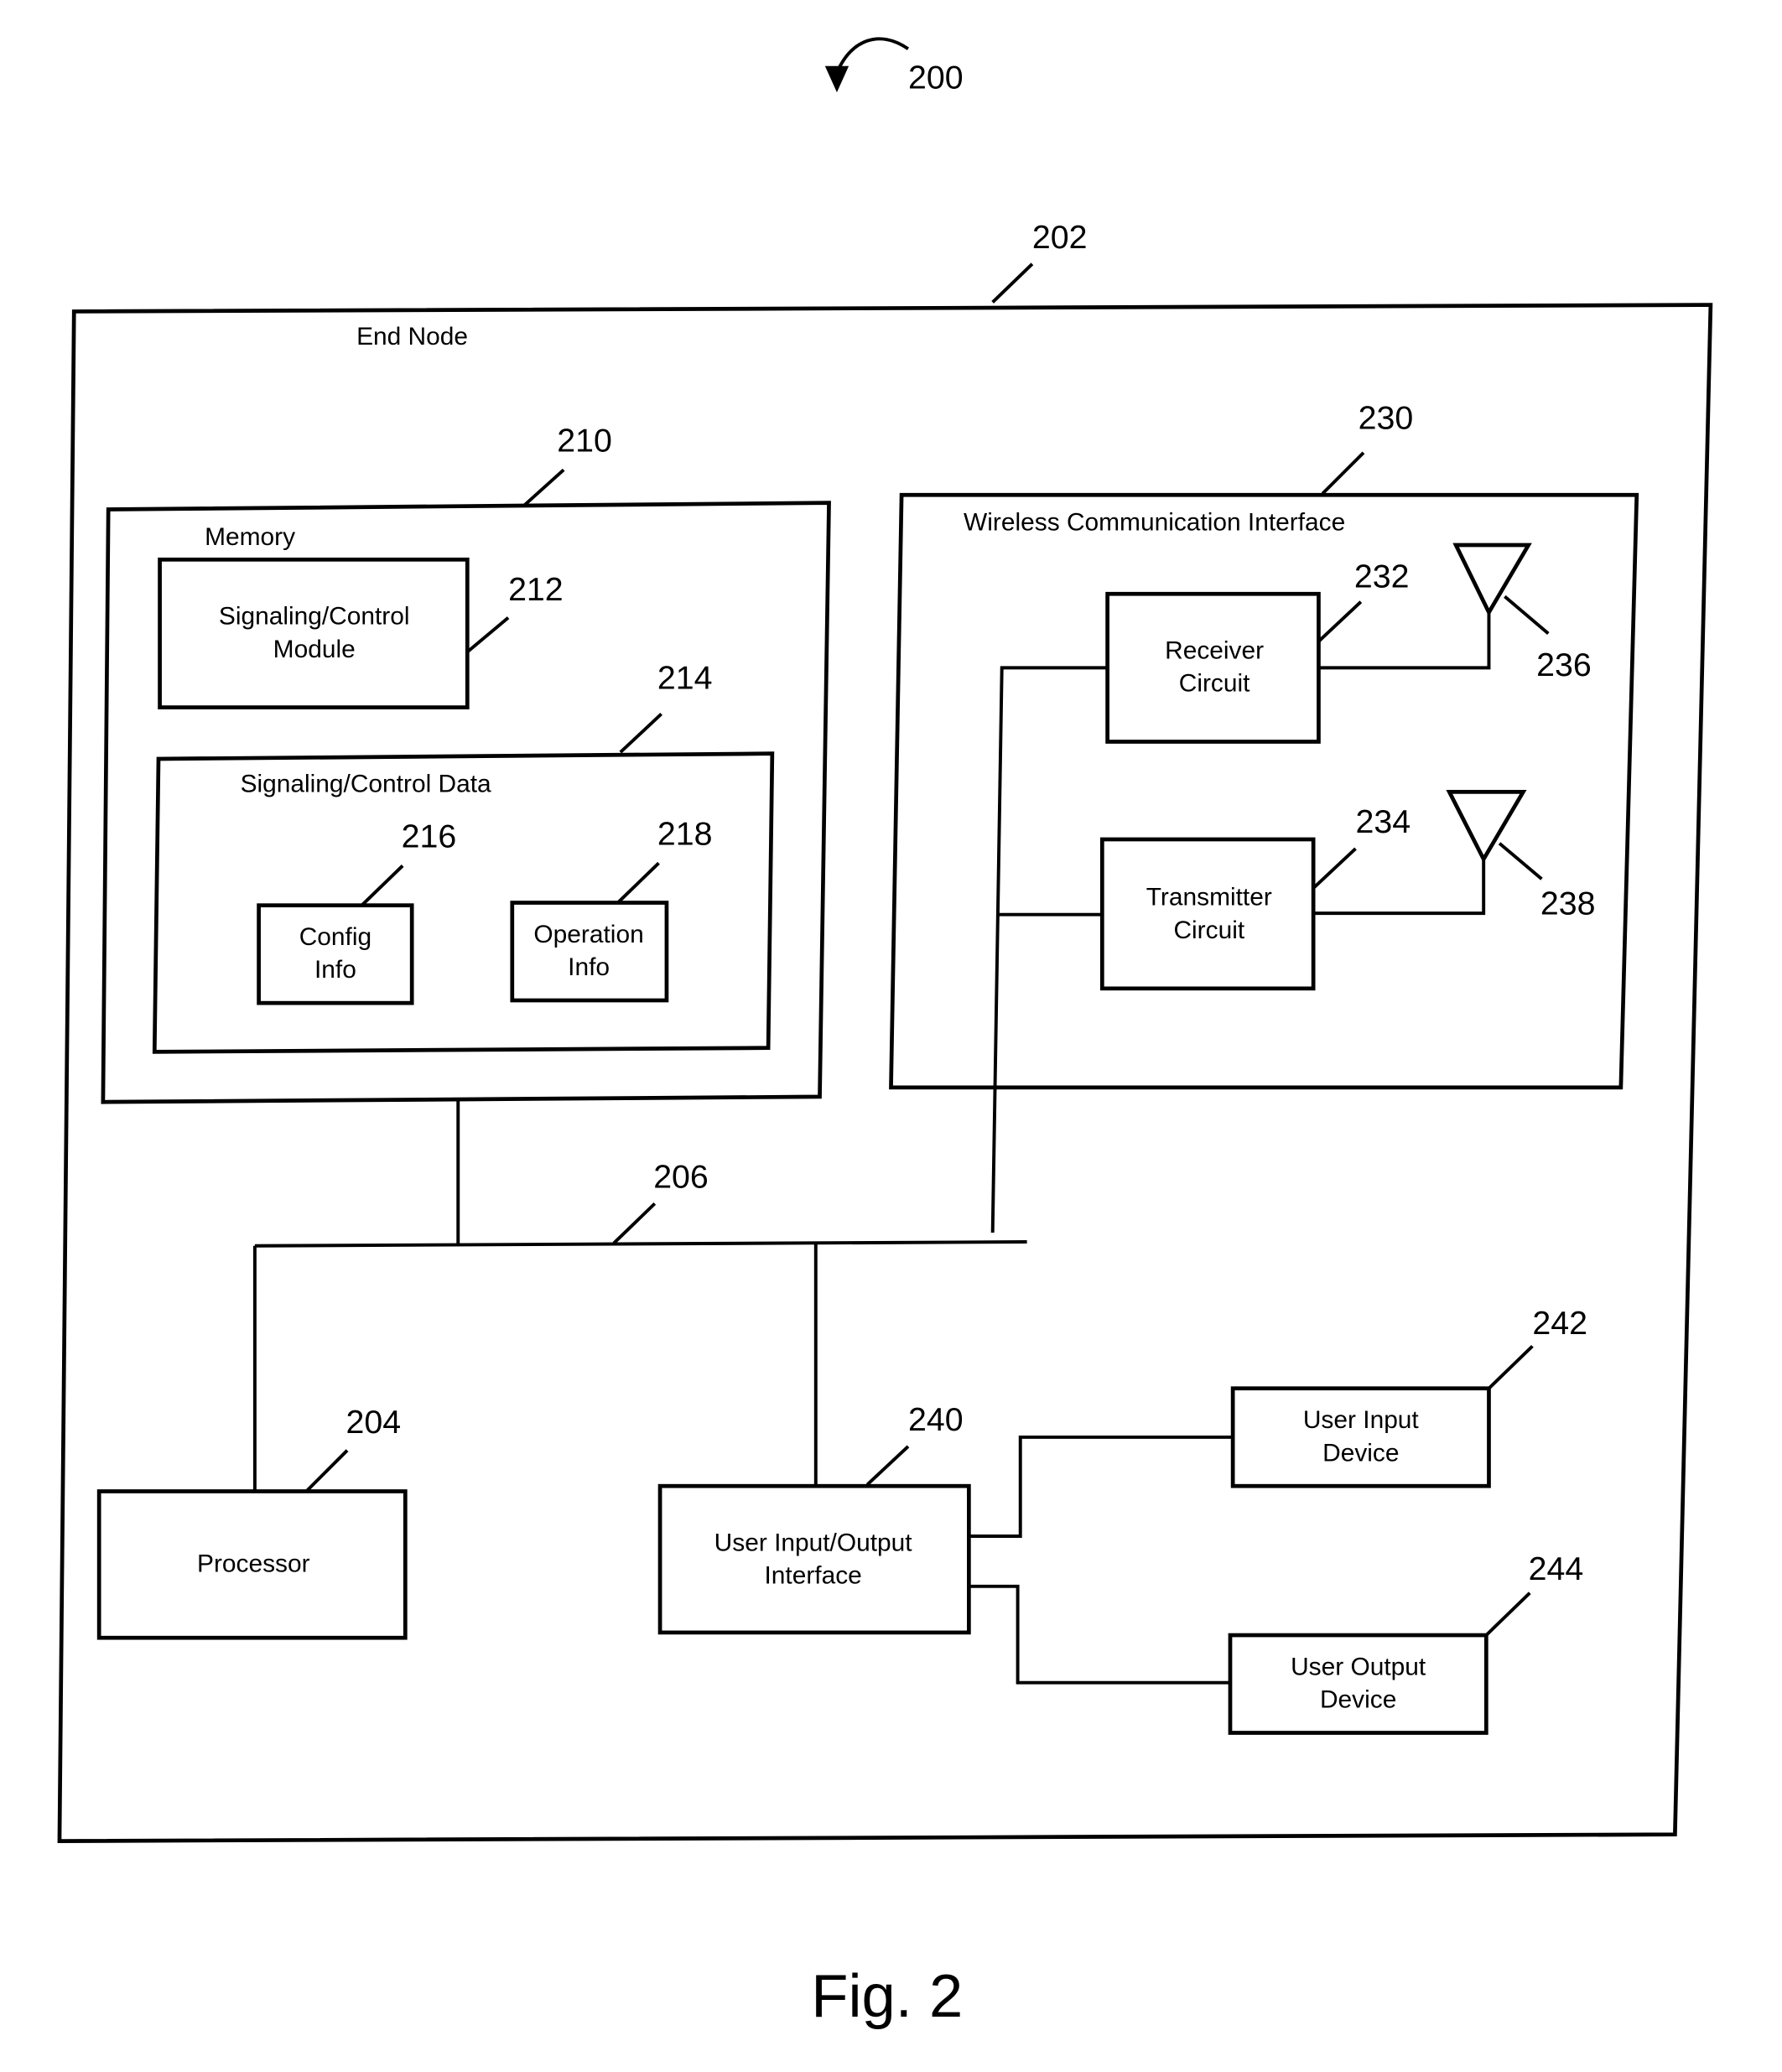 This screenshot has width=1782, height=2072. I want to click on figure-caption: Fig. 2, so click(887, 1996).